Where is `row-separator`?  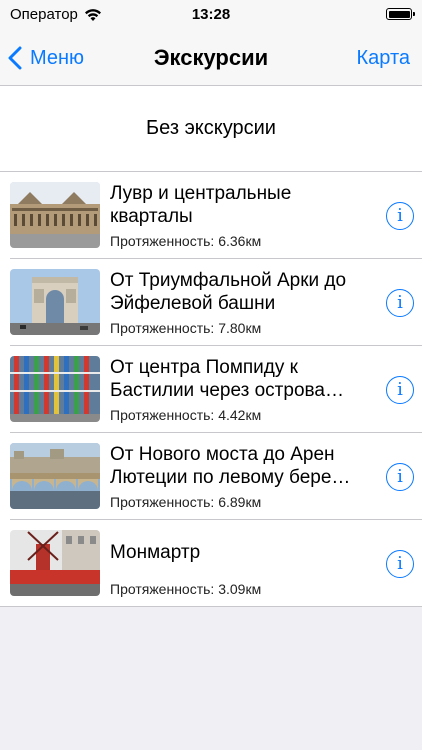 row-separator is located at coordinates (211, 606).